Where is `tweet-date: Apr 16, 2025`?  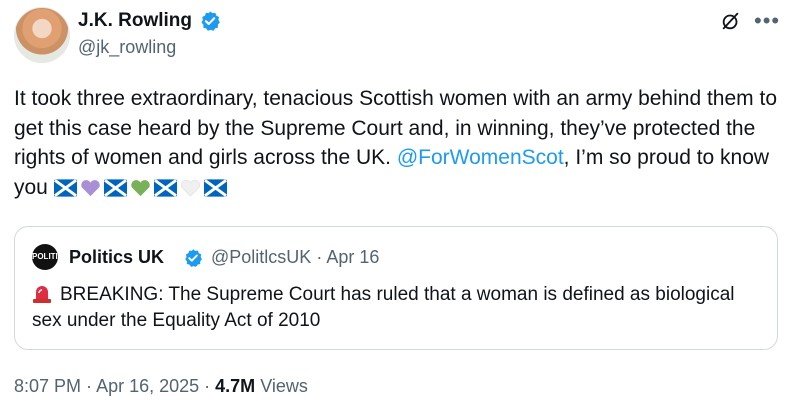 tweet-date: Apr 16, 2025 is located at coordinates (147, 386).